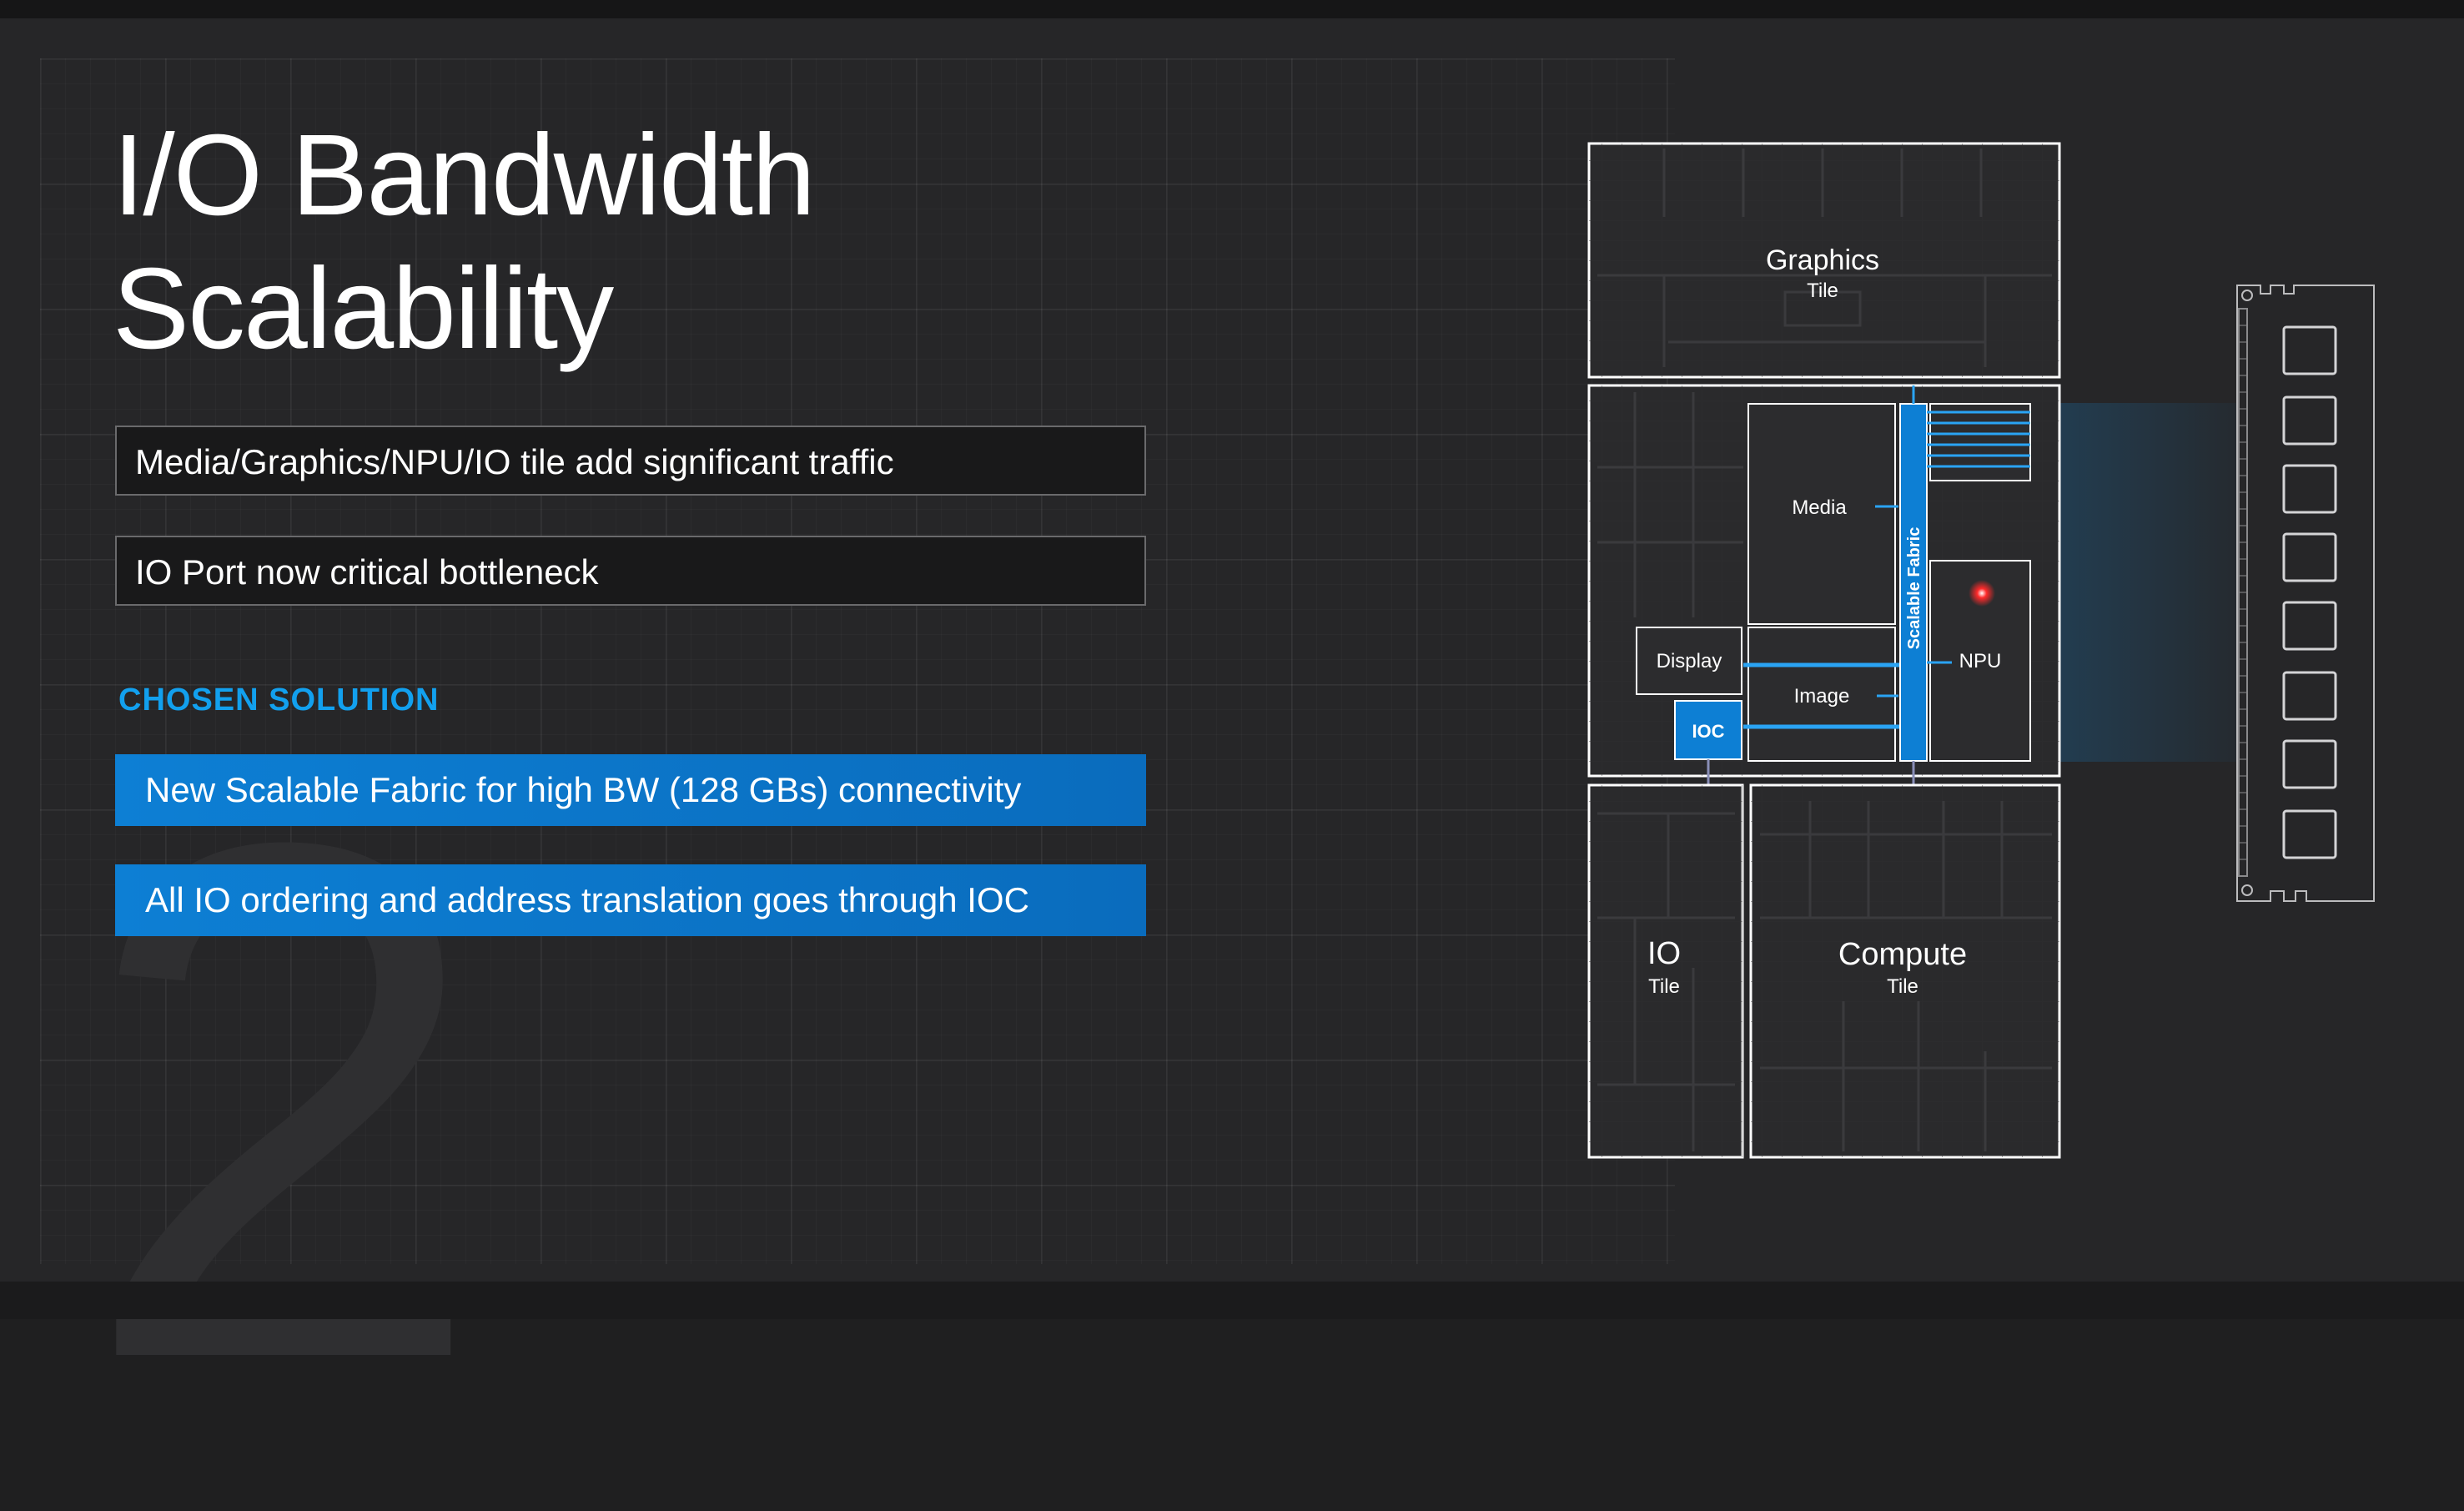 The width and height of the screenshot is (2464, 1511). Describe the element at coordinates (1903, 954) in the screenshot. I see `compute-tile-name: Compute` at that location.